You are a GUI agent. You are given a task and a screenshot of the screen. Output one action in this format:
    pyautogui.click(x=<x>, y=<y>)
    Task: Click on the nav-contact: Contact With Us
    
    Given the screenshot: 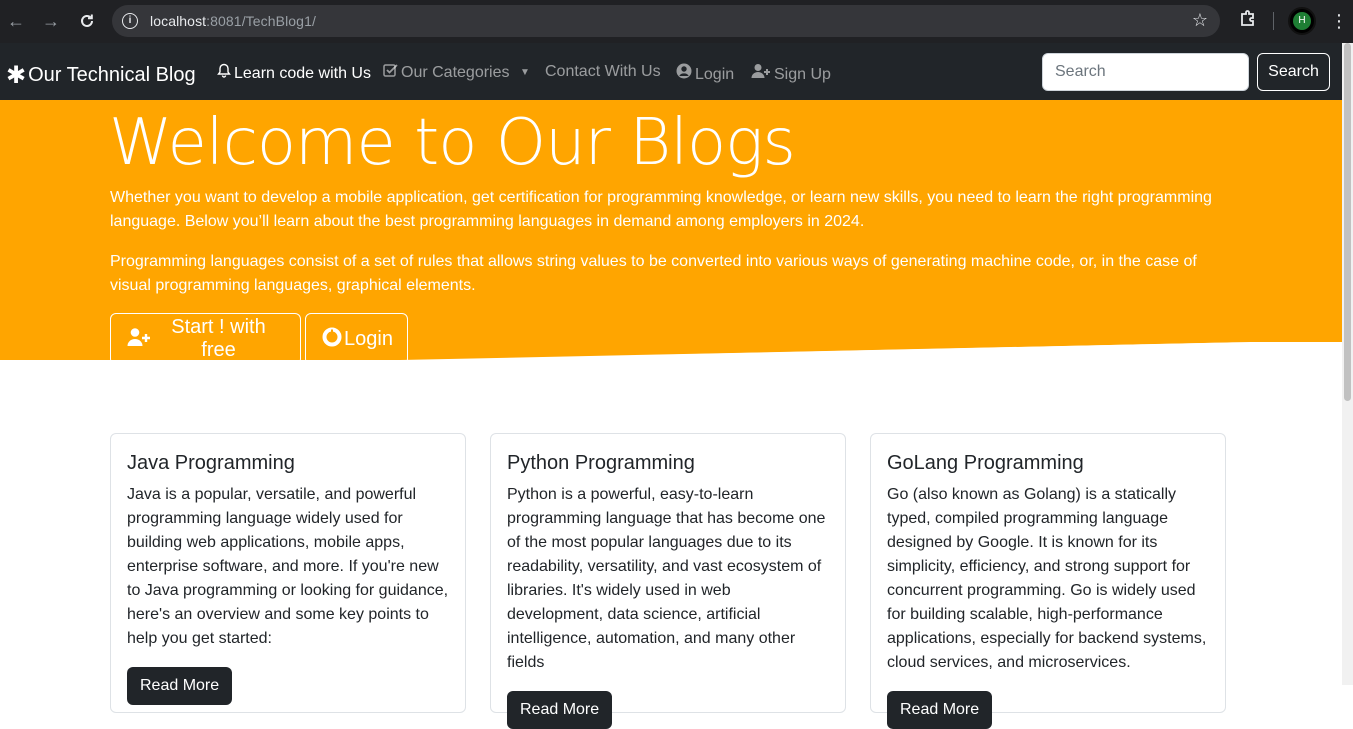 What is the action you would take?
    pyautogui.click(x=603, y=72)
    